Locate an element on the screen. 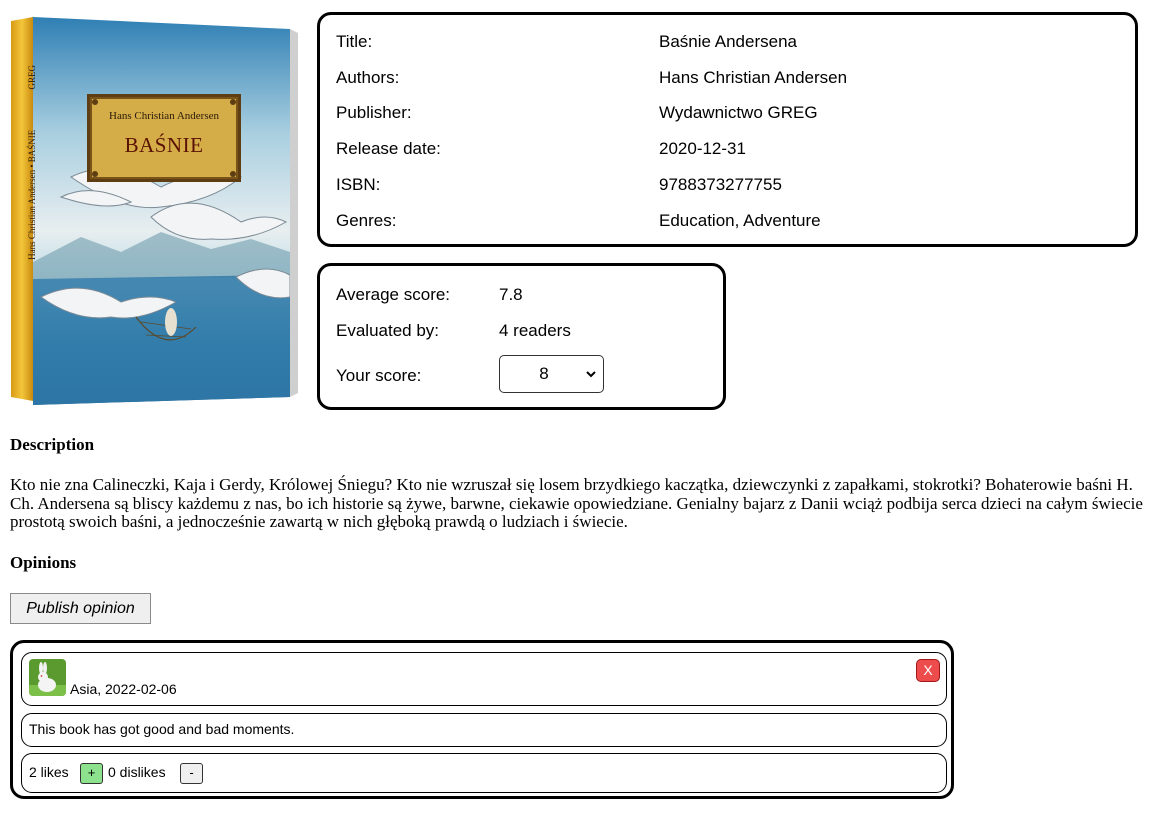 The width and height of the screenshot is (1155, 817). opinion-footer: 2 likes + 0 dislikes - is located at coordinates (484, 773).